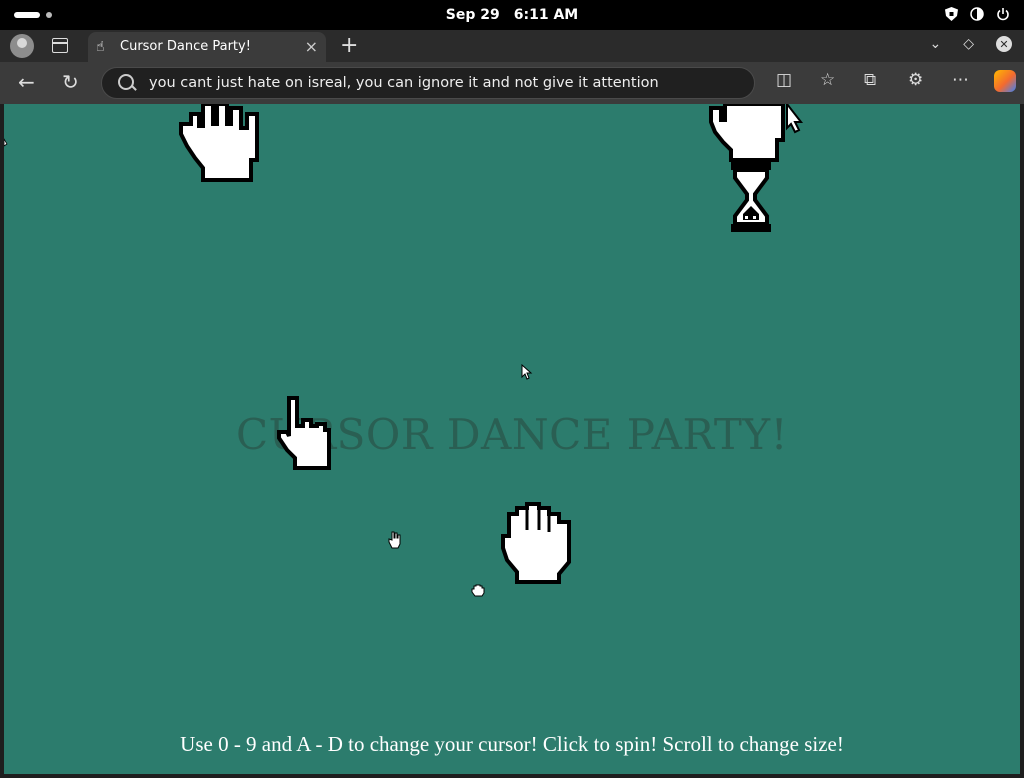 This screenshot has height=778, width=1024. What do you see at coordinates (349, 45) in the screenshot?
I see `new-tab-button: +` at bounding box center [349, 45].